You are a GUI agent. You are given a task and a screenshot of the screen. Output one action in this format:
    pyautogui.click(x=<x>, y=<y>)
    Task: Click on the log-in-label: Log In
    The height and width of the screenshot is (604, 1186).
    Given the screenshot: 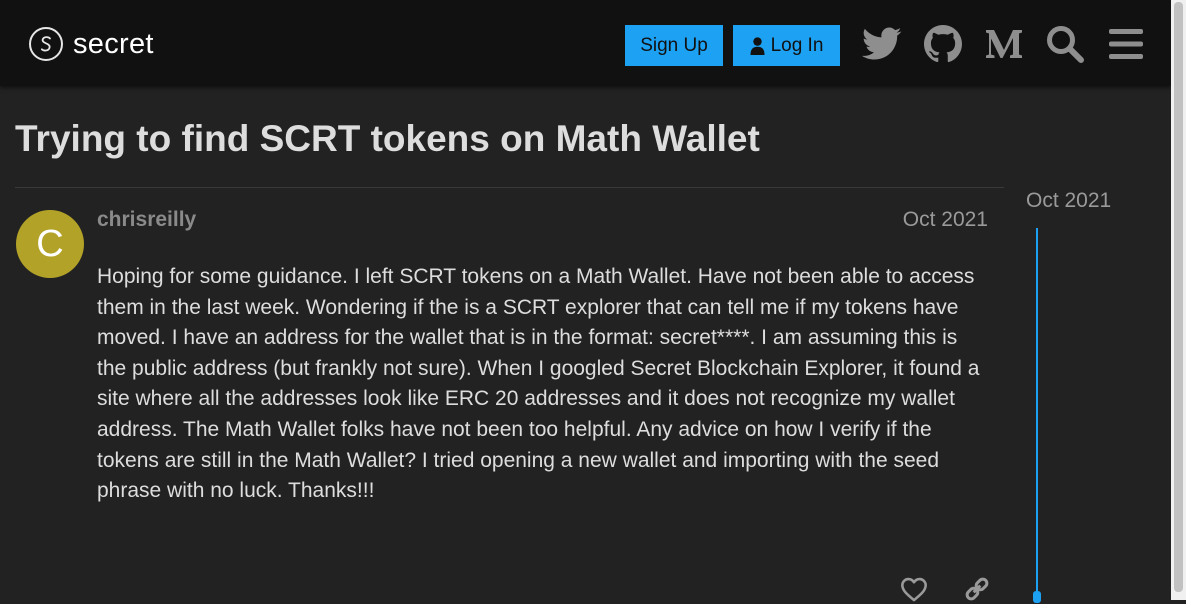 What is the action you would take?
    pyautogui.click(x=797, y=45)
    